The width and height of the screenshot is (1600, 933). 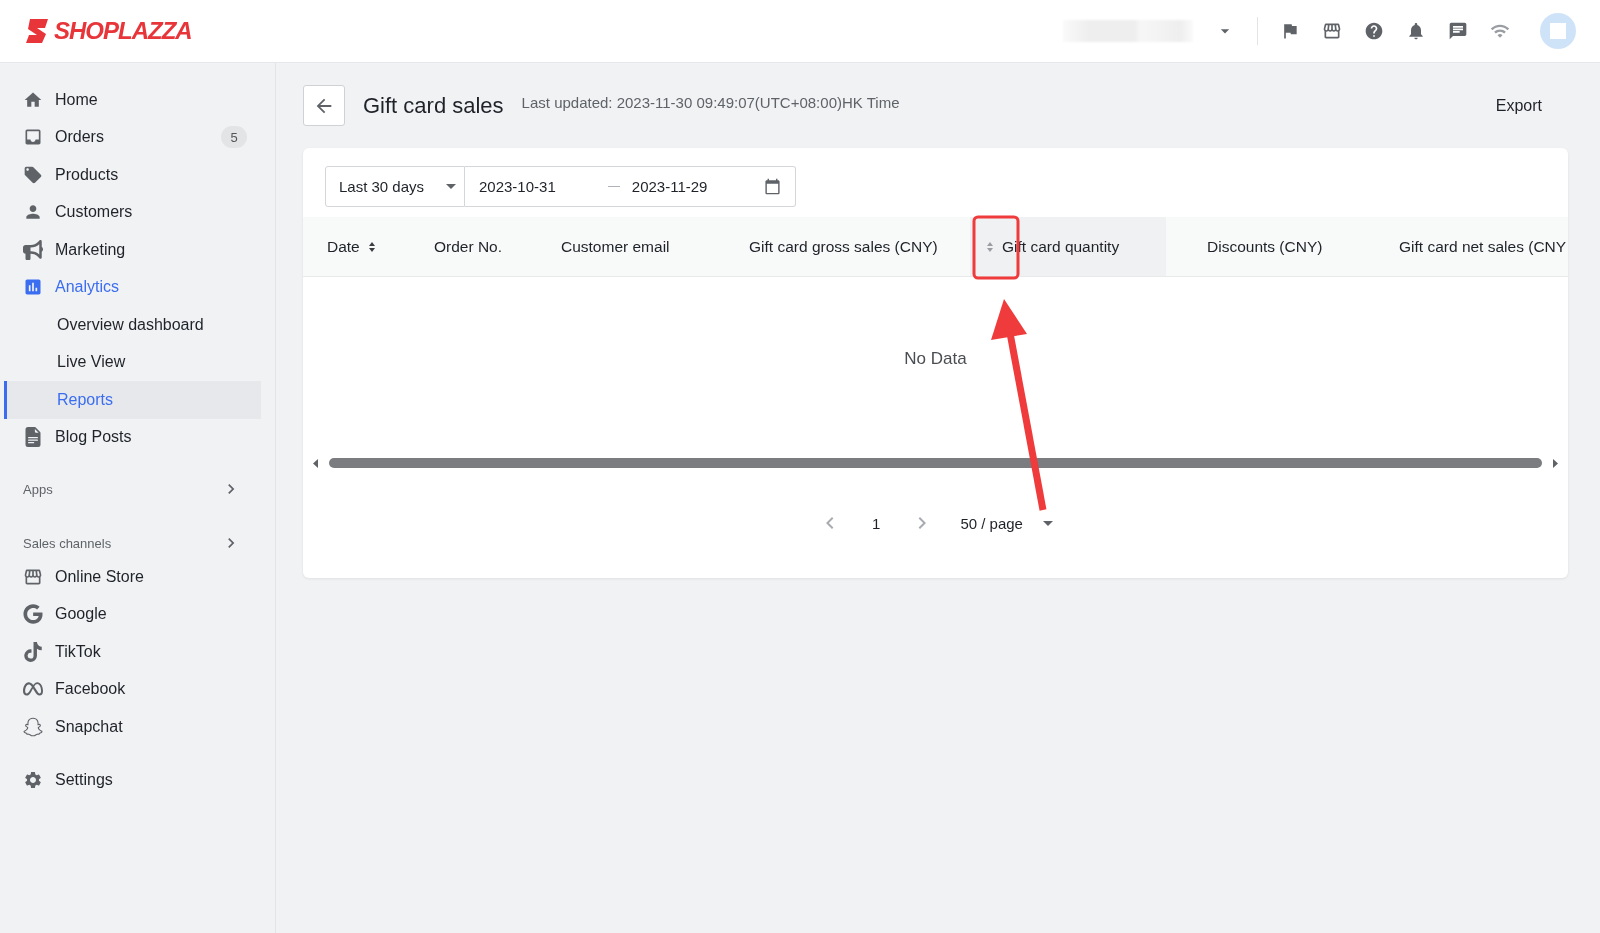 What do you see at coordinates (1416, 31) in the screenshot?
I see `bell-icon` at bounding box center [1416, 31].